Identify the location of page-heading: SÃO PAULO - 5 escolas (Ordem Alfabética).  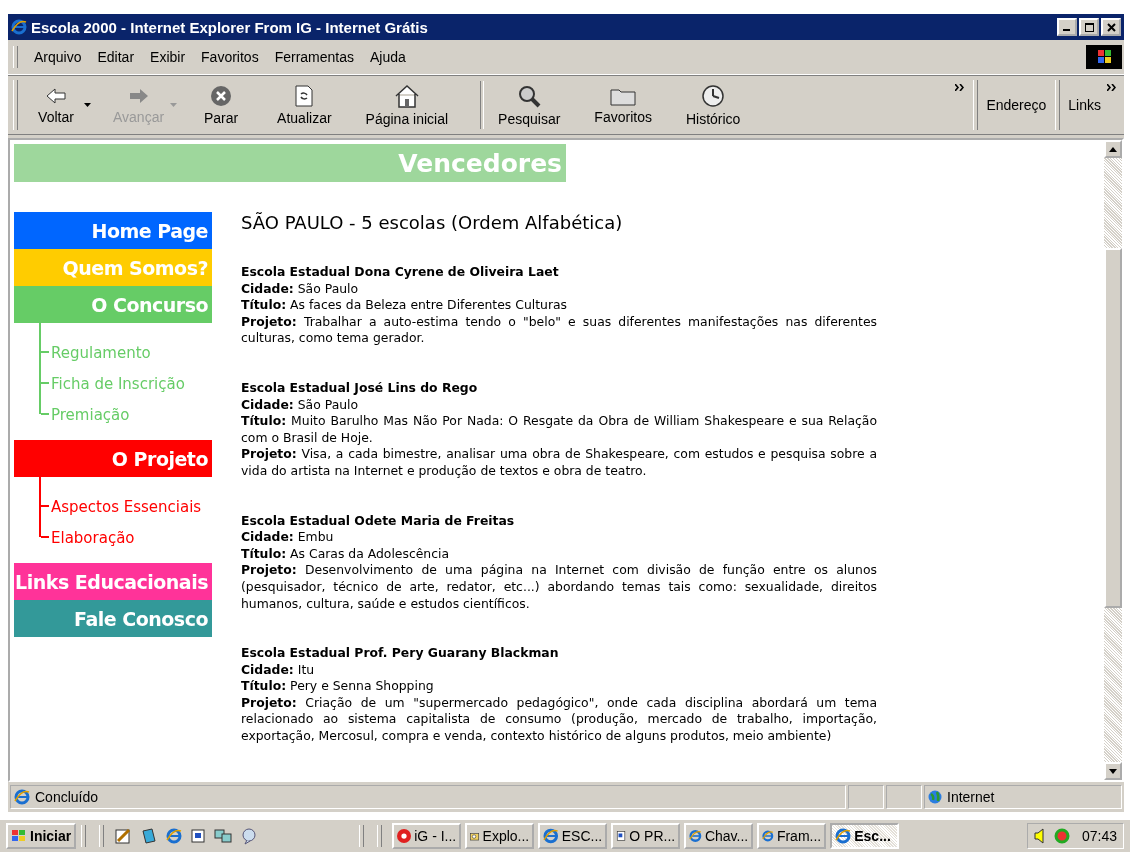
(432, 223).